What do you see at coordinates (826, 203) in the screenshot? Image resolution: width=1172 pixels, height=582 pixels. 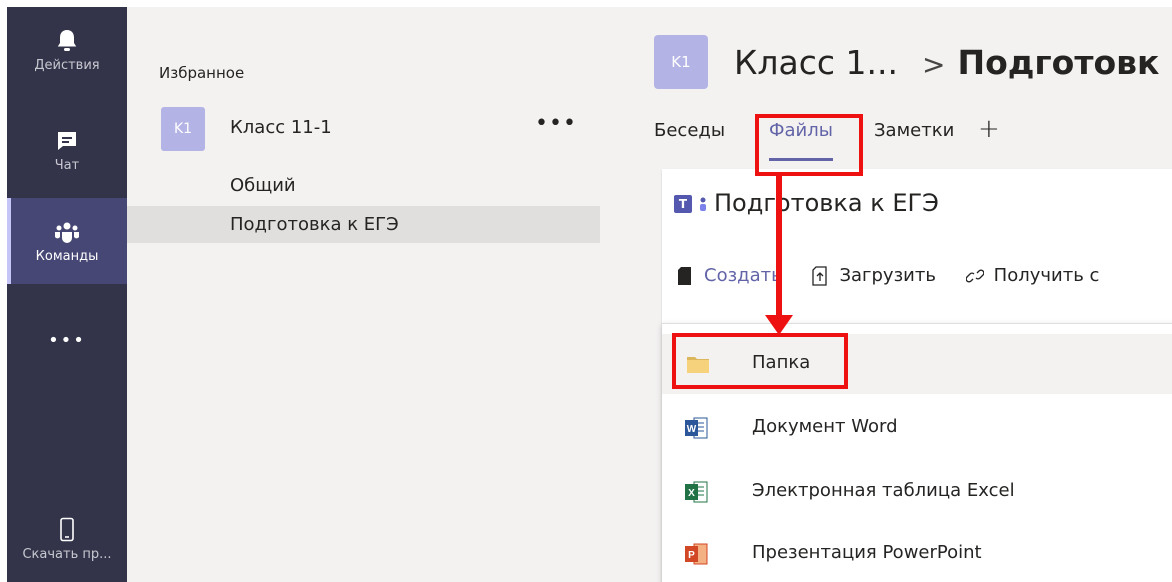 I see `files-title-text: Подготовка к ЕГЭ` at bounding box center [826, 203].